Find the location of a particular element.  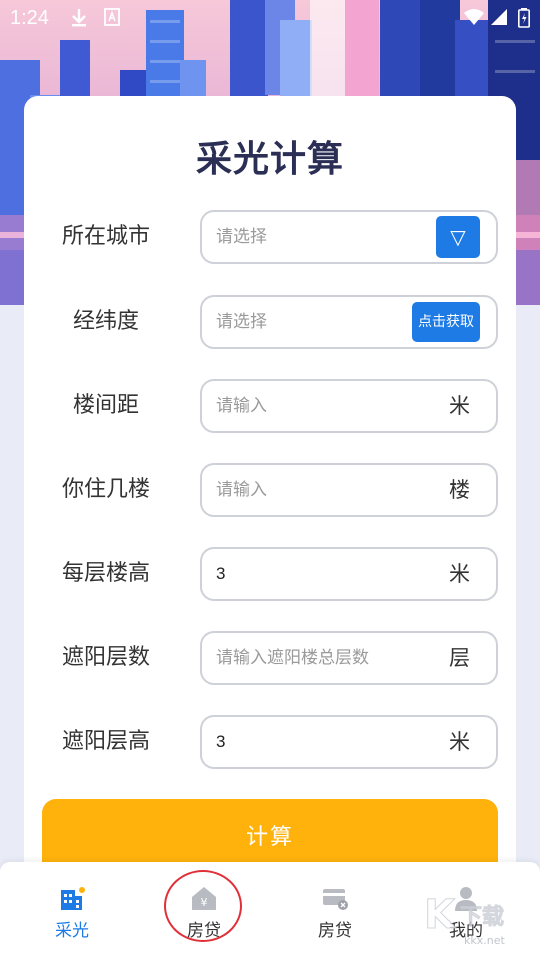

shade-floors-unit: 层 is located at coordinates (459, 658).